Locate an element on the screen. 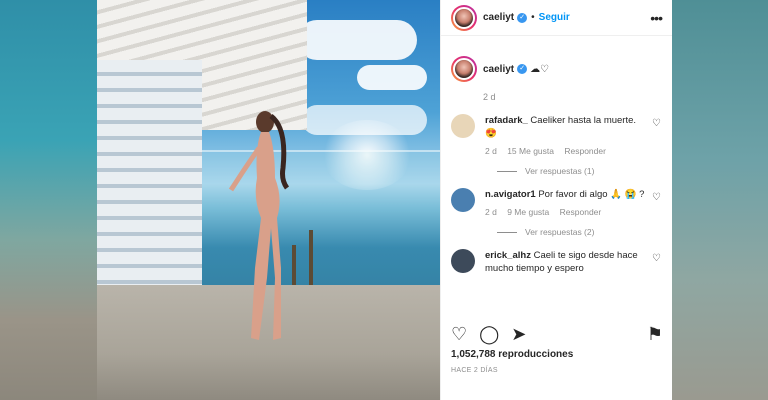 This screenshot has width=768, height=400. posted-time: HACE 2 DÍAS is located at coordinates (474, 370).